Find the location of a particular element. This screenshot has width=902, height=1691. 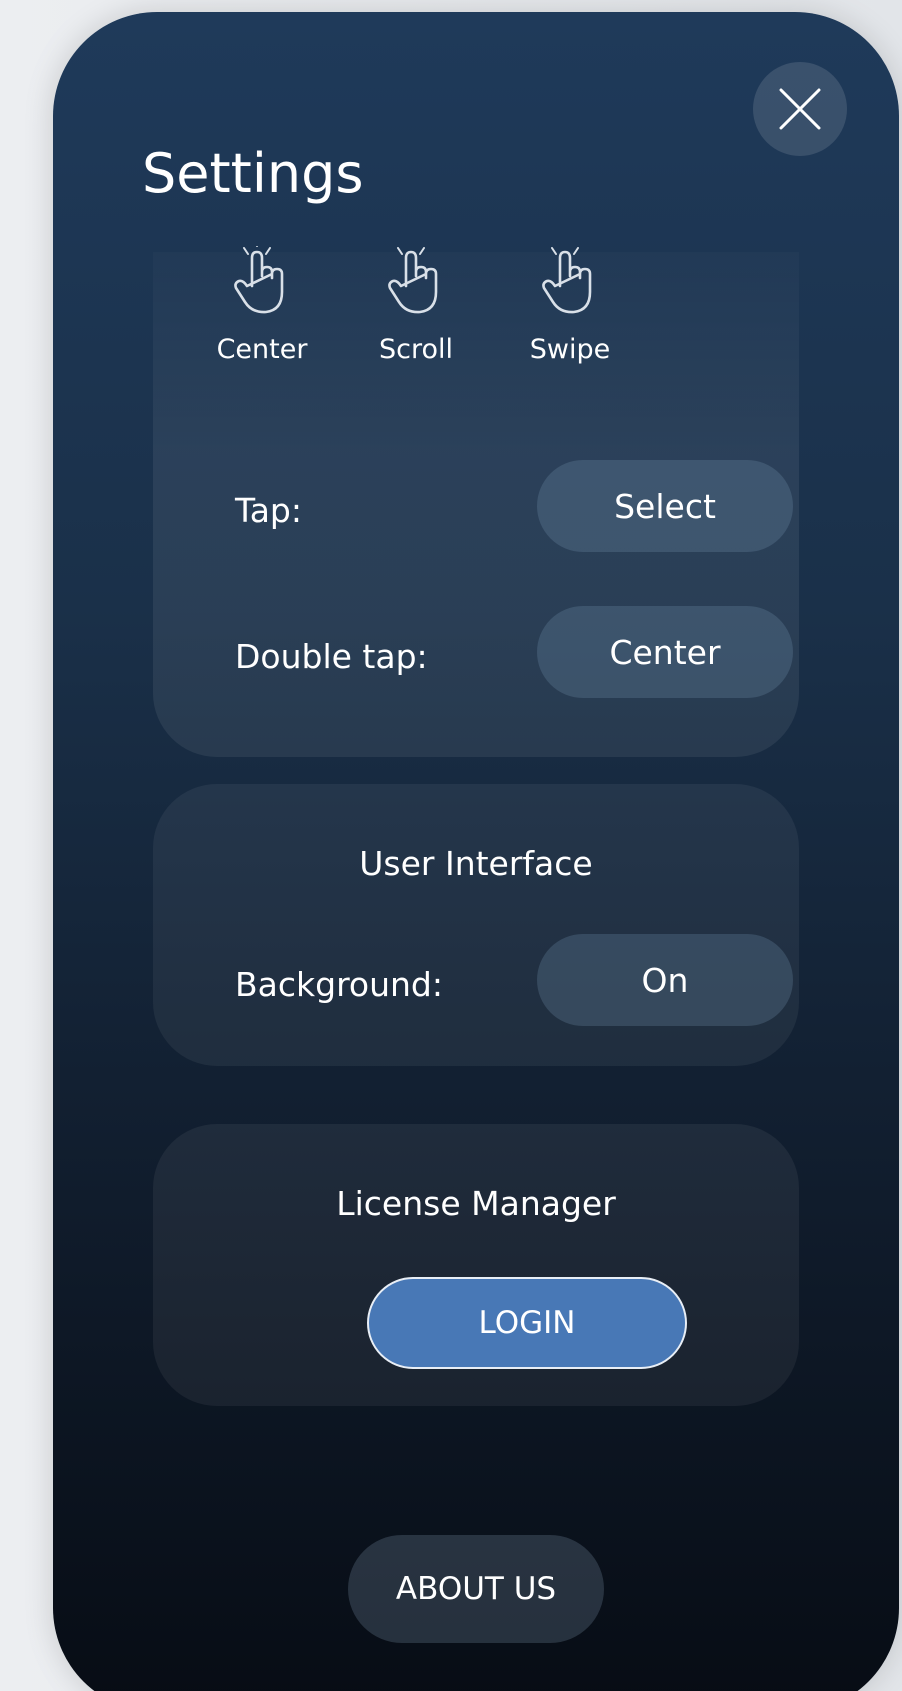

user-interface-card: User Interface Background: On is located at coordinates (476, 925).